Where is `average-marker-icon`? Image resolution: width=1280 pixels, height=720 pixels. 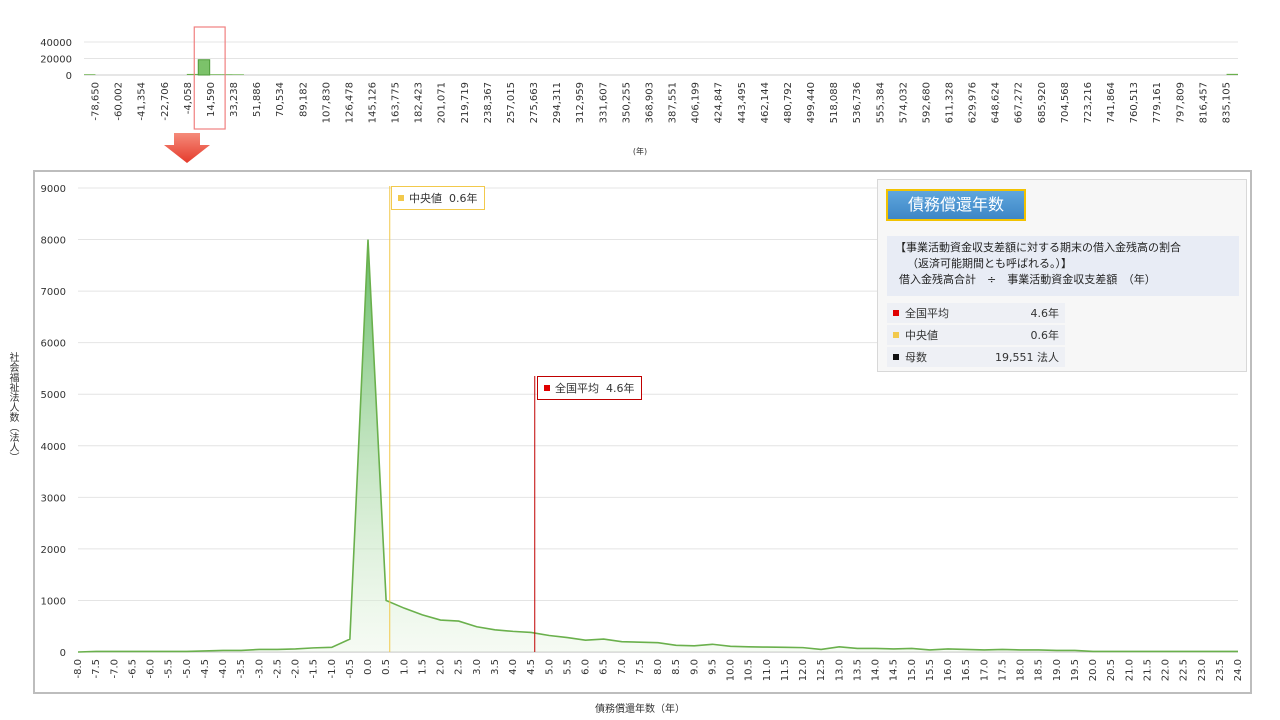 average-marker-icon is located at coordinates (547, 388).